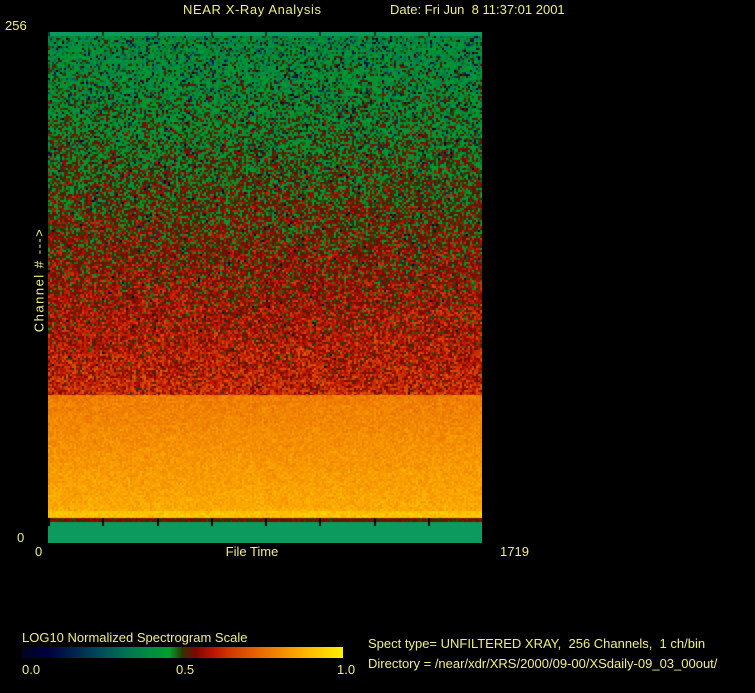 This screenshot has width=755, height=693. What do you see at coordinates (39, 280) in the screenshot?
I see `y-axis-title: Channel # --->` at bounding box center [39, 280].